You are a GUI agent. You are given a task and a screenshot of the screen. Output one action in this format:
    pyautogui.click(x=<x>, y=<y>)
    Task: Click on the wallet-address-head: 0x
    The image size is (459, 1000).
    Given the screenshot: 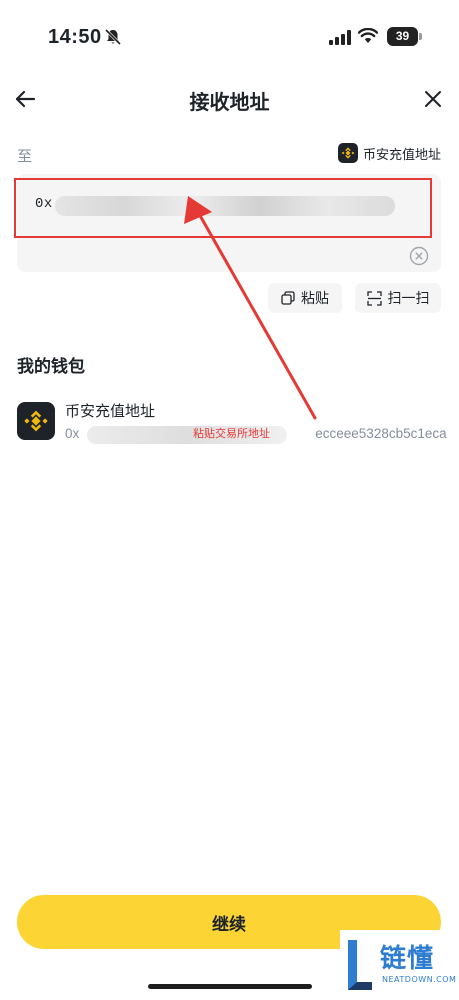 What is the action you would take?
    pyautogui.click(x=72, y=433)
    